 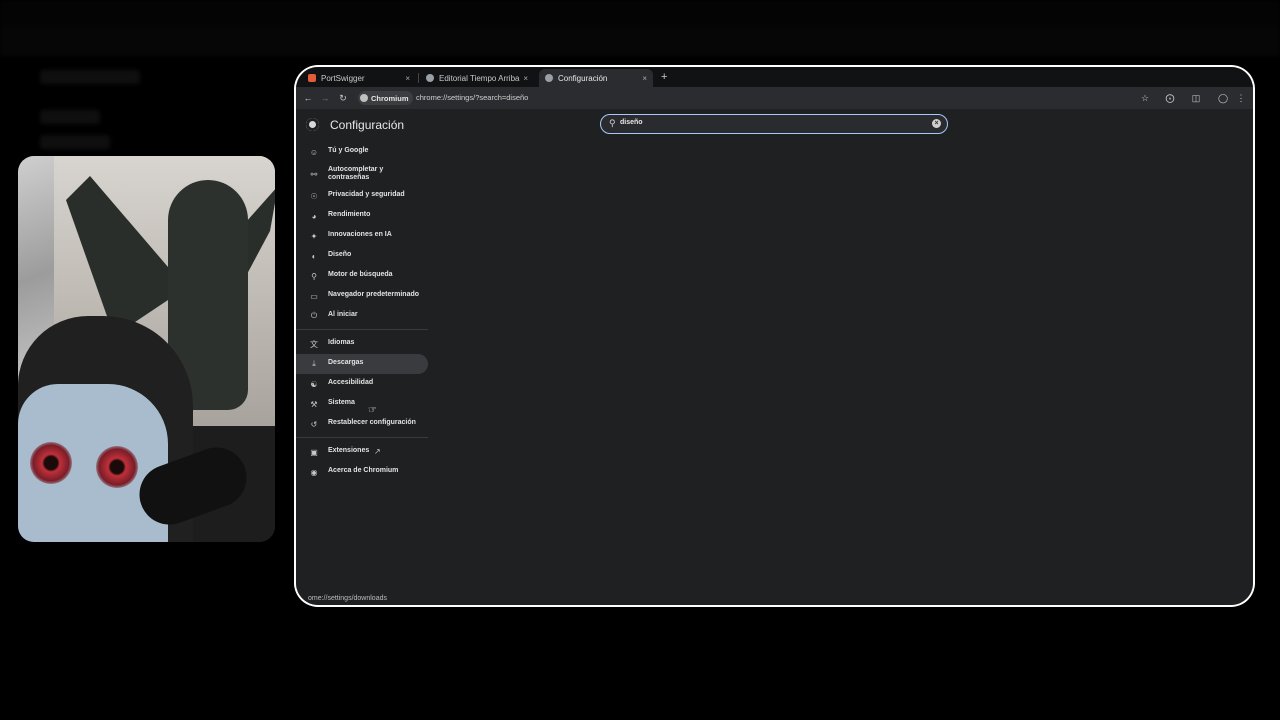 What do you see at coordinates (936, 123) in the screenshot?
I see `clear-search-icon: ×` at bounding box center [936, 123].